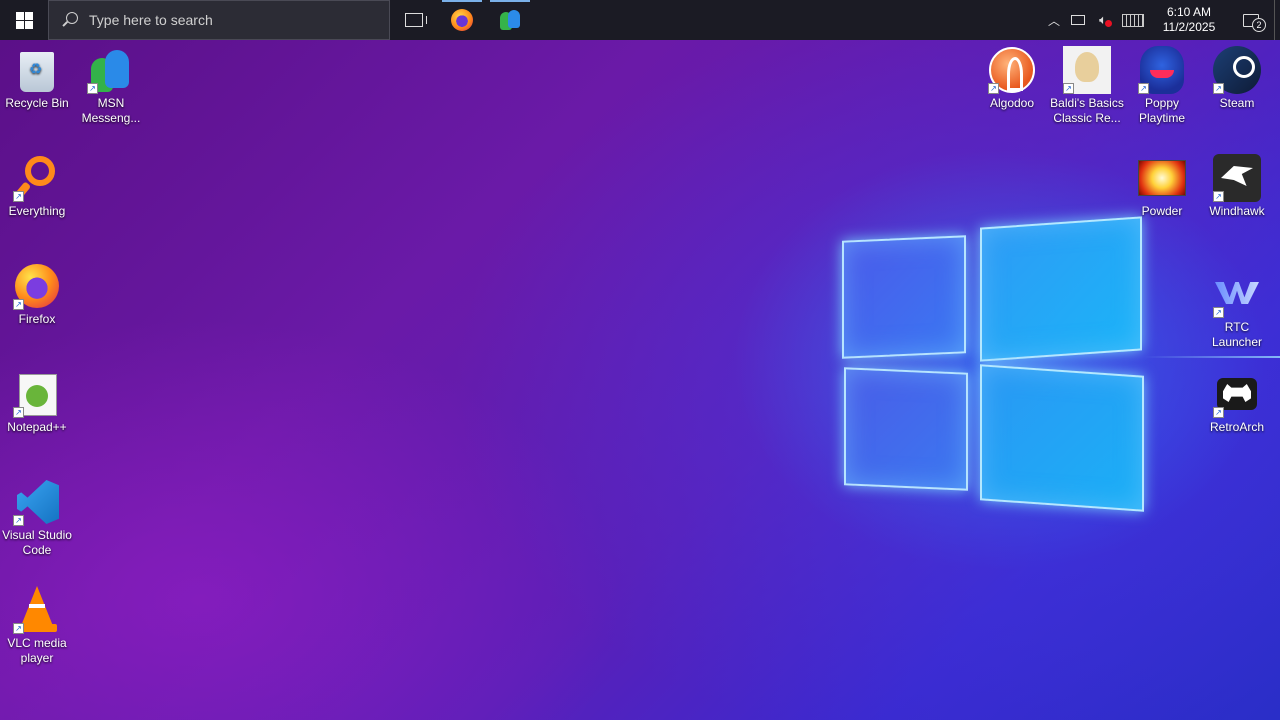  Describe the element at coordinates (1189, 12) in the screenshot. I see `clock-time: 6:10 AM` at that location.